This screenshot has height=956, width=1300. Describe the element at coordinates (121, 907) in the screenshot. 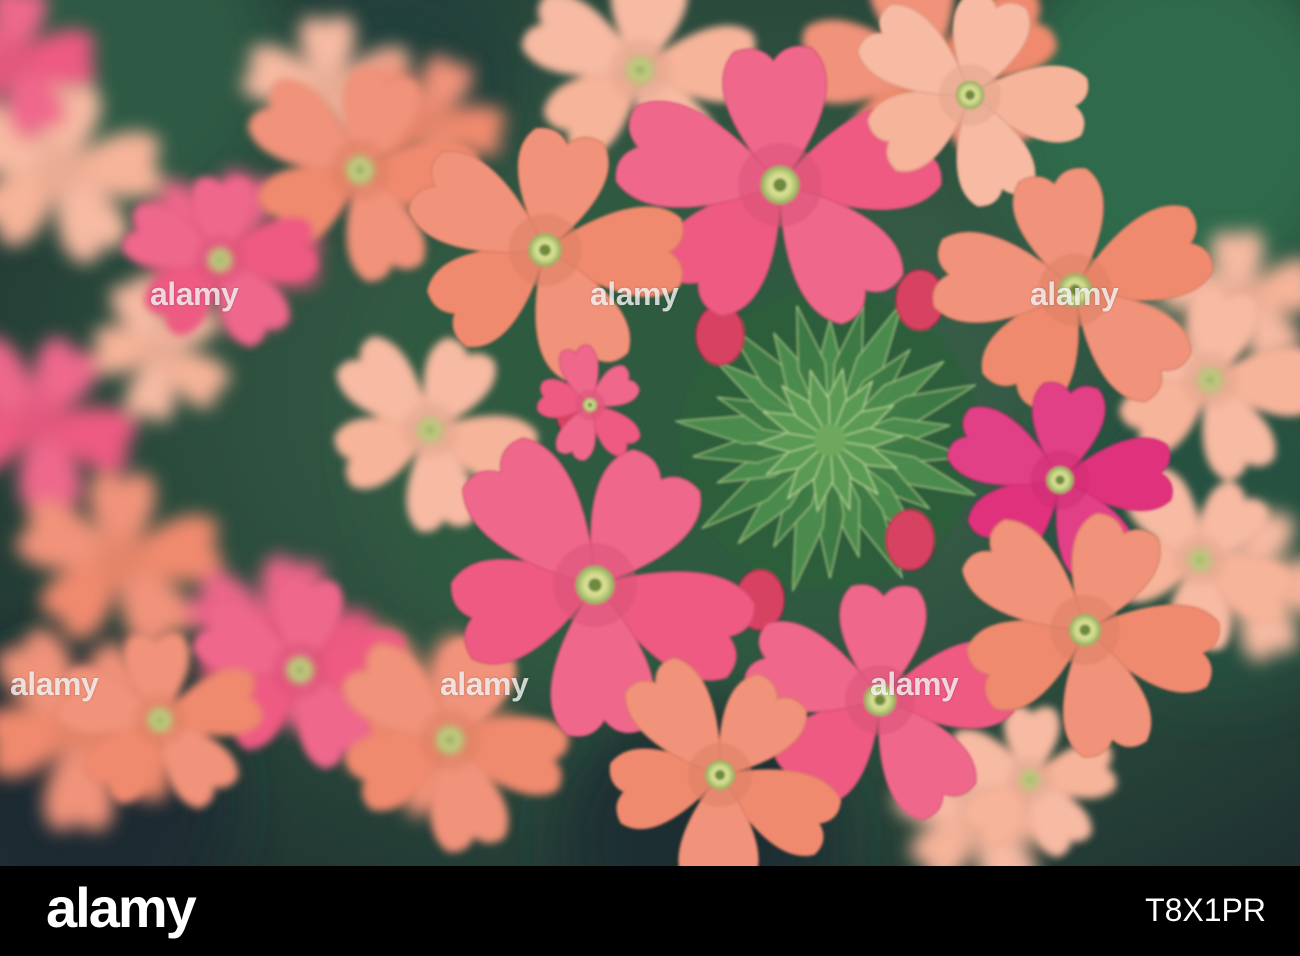

I see `alamy-logo: alamy` at that location.